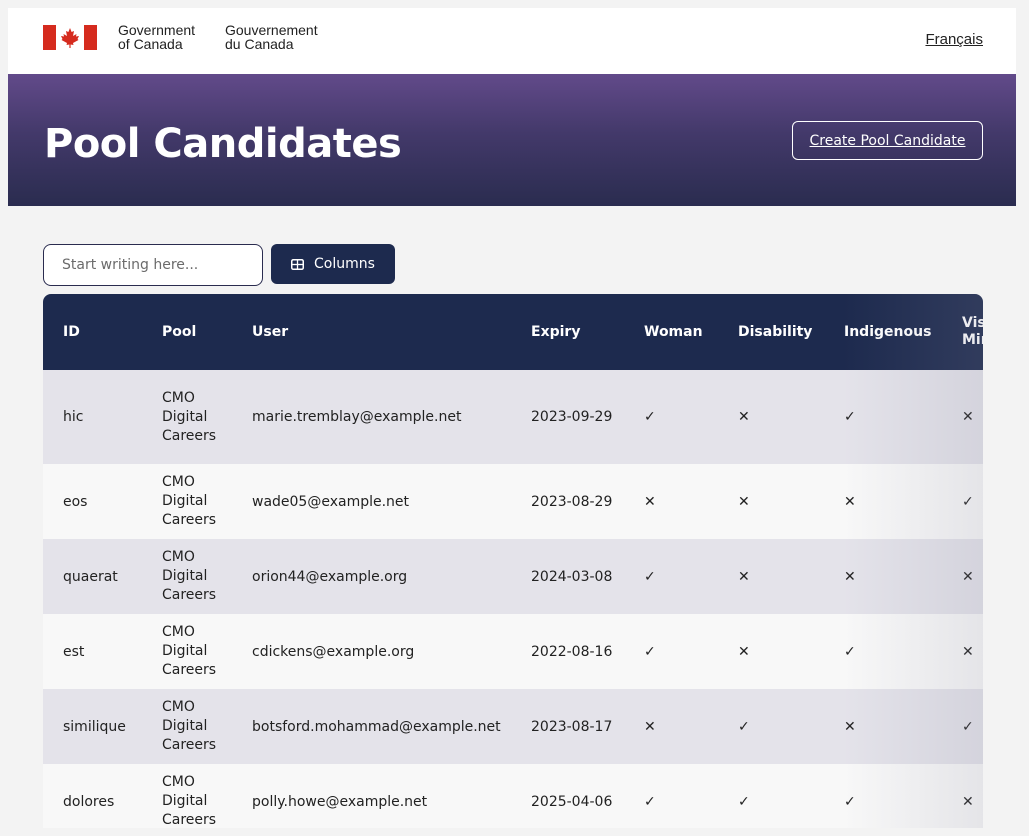  Describe the element at coordinates (962, 332) in the screenshot. I see `column-header-visible-minority: Visible Minority` at that location.